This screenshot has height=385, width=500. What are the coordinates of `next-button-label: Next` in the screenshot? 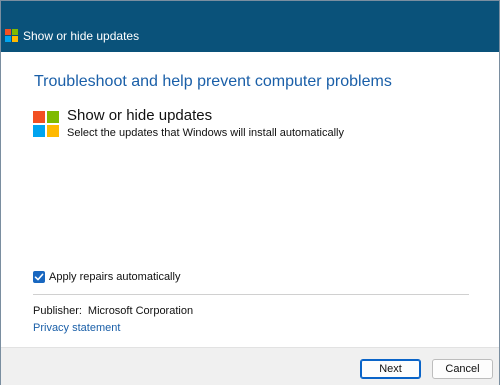 It's located at (390, 369).